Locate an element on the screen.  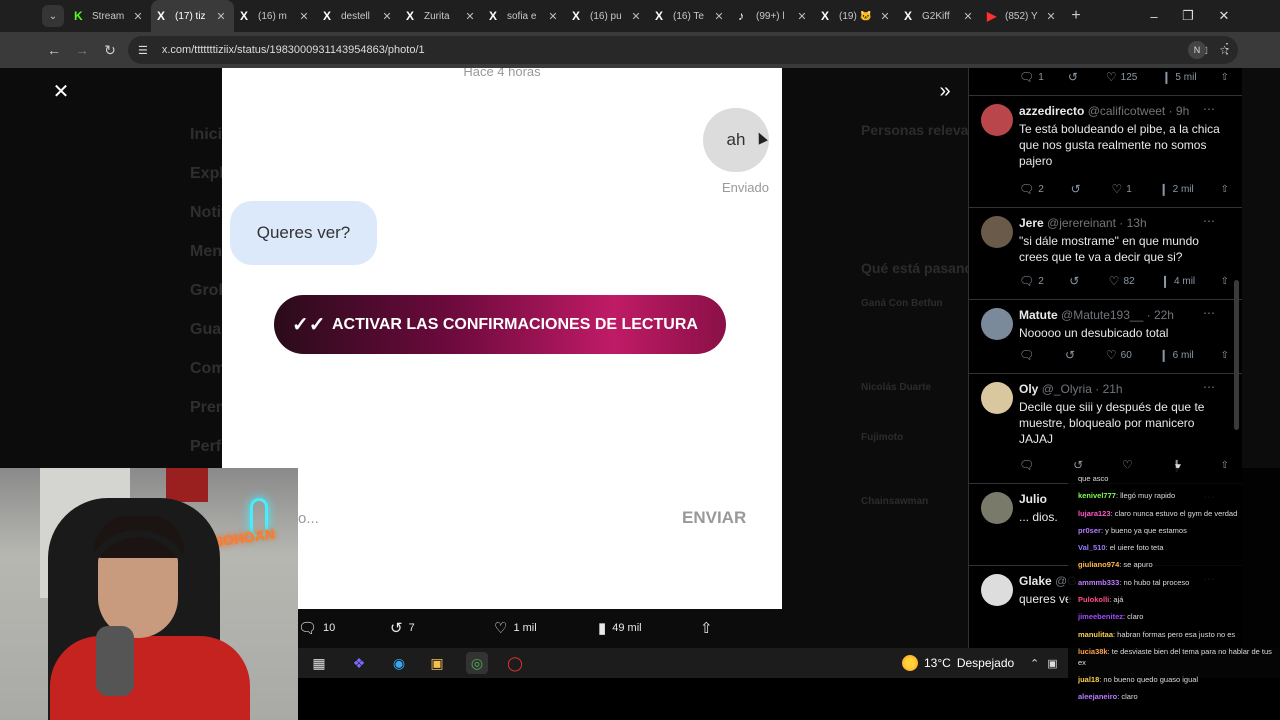
reply-stat-views: ❙ 6 mil is located at coordinates (1176, 355).